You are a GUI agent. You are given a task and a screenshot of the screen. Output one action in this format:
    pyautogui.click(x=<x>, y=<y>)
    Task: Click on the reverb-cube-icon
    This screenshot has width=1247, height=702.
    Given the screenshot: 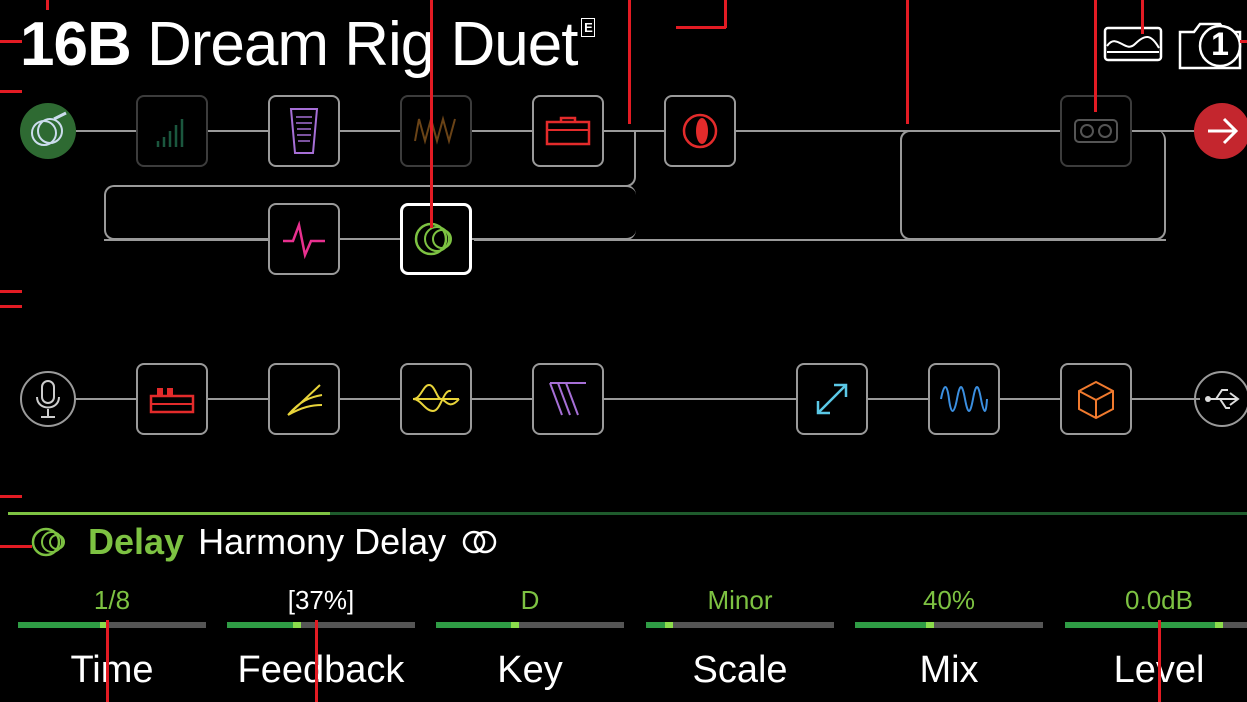 What is the action you would take?
    pyautogui.click(x=1096, y=400)
    